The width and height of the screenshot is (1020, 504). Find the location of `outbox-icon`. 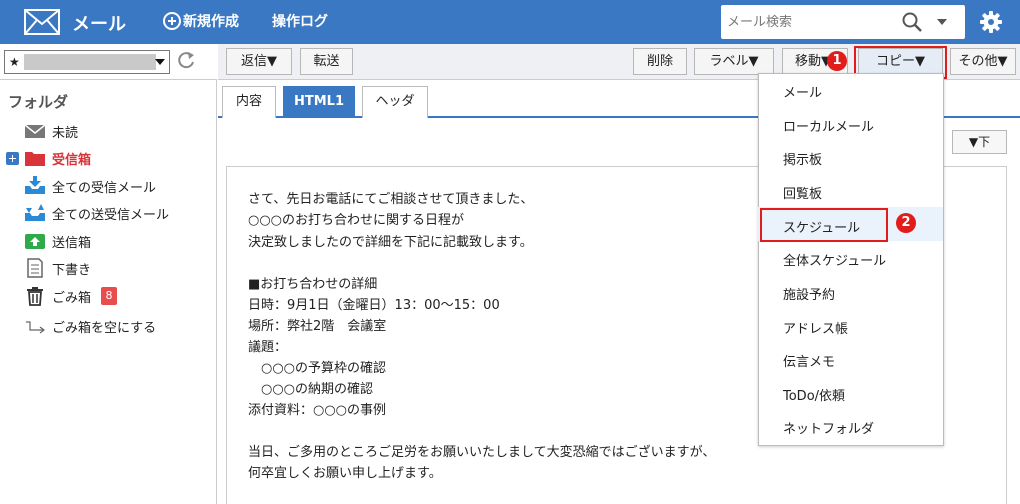

outbox-icon is located at coordinates (35, 241).